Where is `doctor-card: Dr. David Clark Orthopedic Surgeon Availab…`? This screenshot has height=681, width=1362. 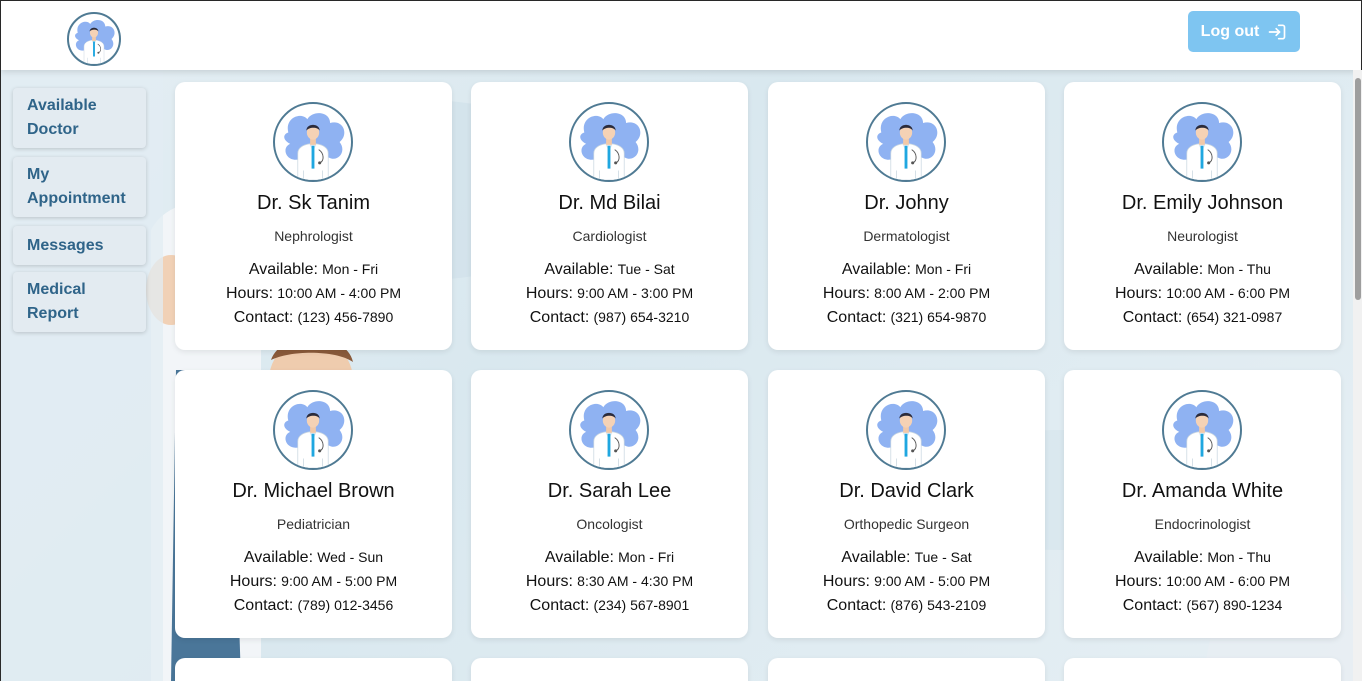 doctor-card: Dr. David Clark Orthopedic Surgeon Availab… is located at coordinates (906, 504).